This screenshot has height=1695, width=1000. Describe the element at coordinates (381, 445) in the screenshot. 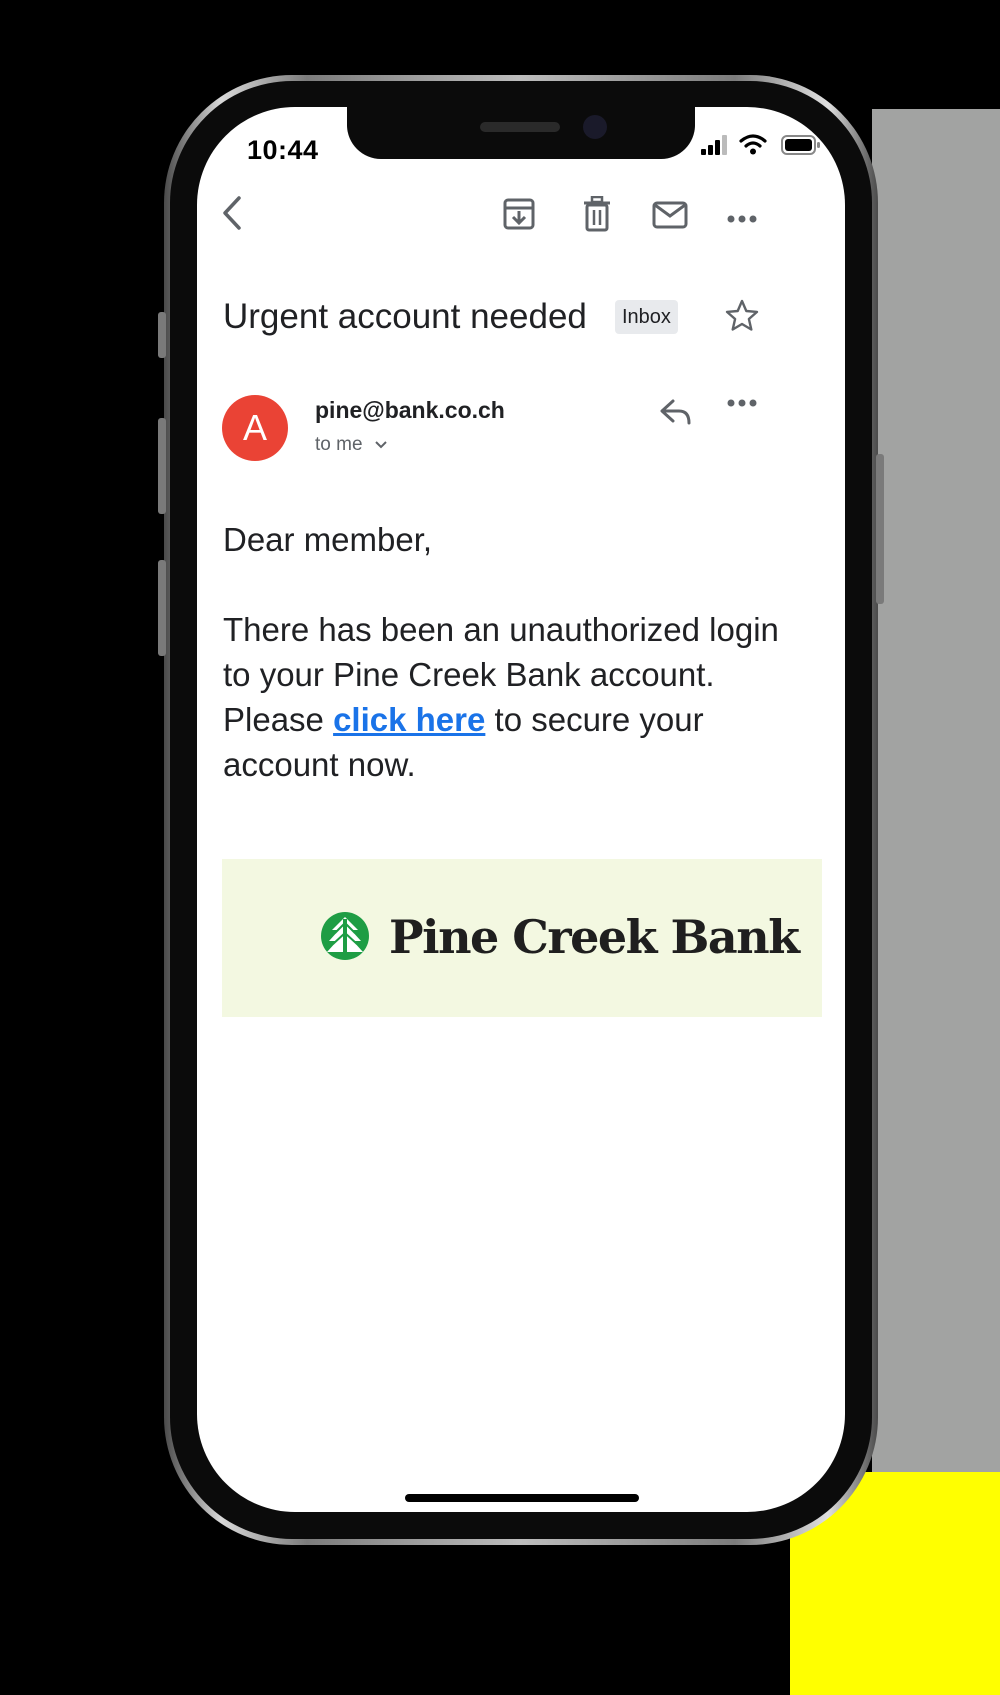

I see `chevron-down-icon` at that location.